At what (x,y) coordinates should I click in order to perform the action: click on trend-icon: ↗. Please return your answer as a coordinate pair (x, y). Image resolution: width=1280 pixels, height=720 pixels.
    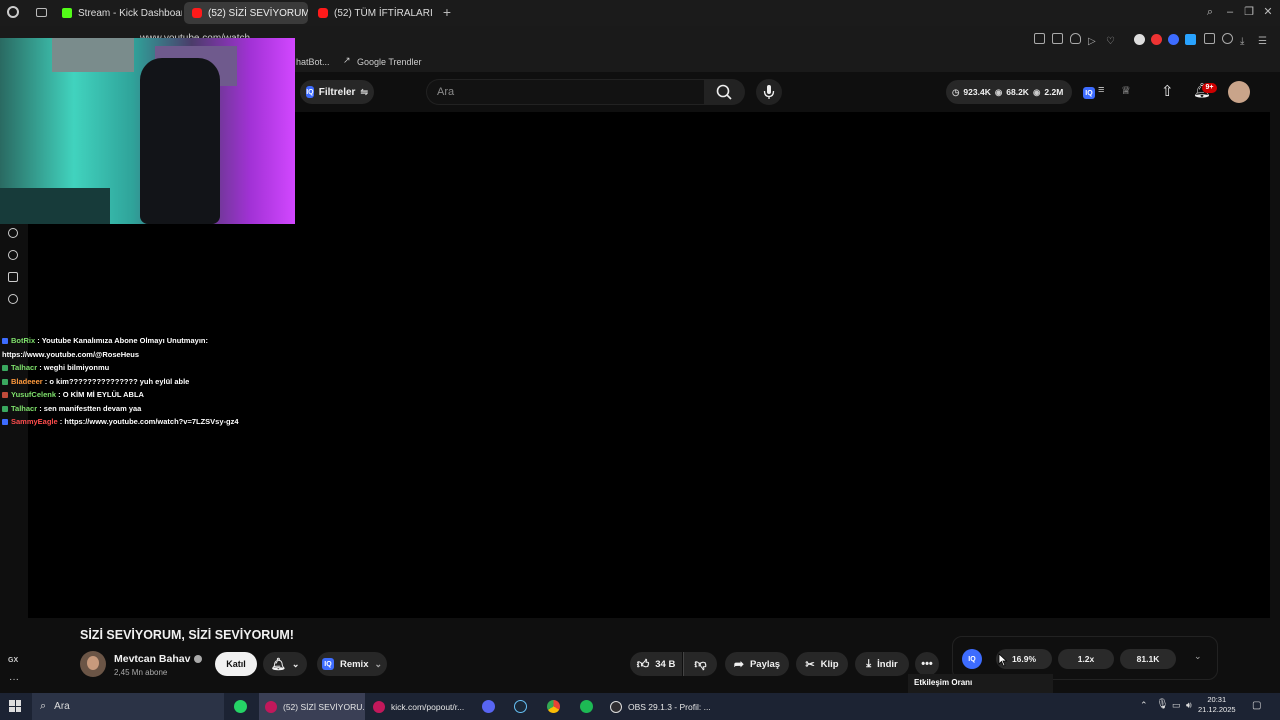
    Looking at the image, I should click on (347, 60).